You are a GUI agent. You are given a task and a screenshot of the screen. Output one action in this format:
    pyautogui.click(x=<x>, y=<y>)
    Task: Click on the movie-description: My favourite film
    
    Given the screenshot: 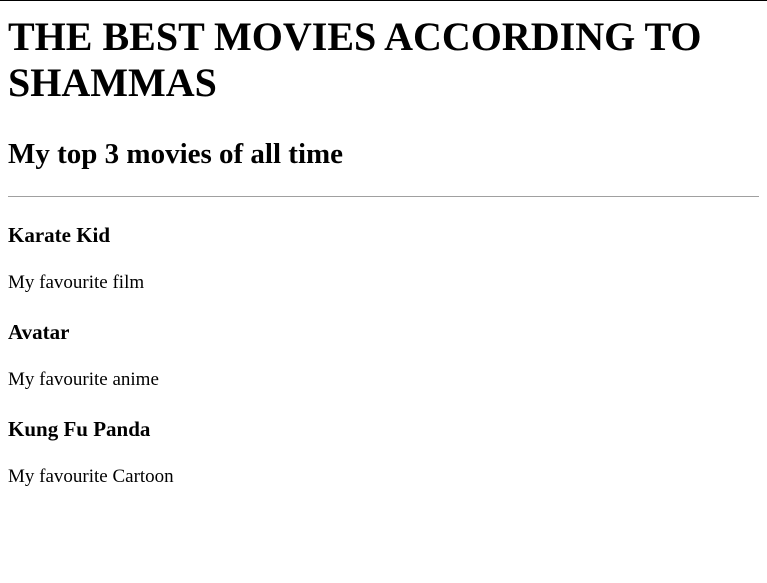 What is the action you would take?
    pyautogui.click(x=76, y=282)
    